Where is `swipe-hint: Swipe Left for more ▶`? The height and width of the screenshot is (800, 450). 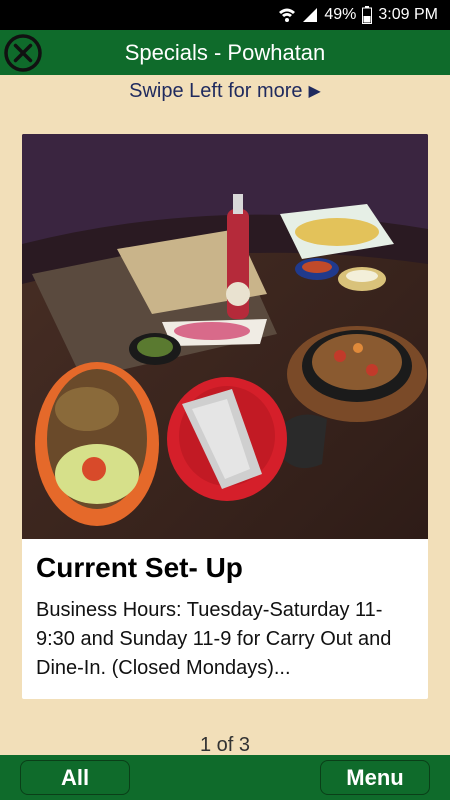 swipe-hint: Swipe Left for more ▶ is located at coordinates (225, 91).